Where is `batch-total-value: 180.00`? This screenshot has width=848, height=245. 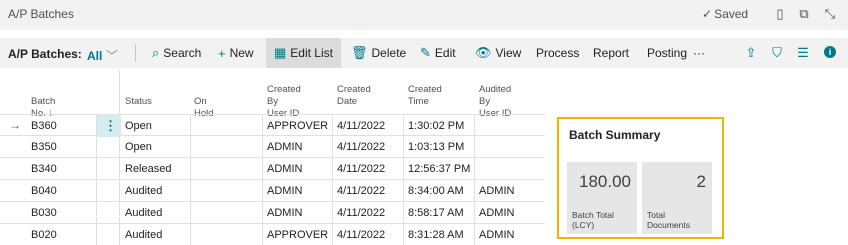
batch-total-value: 180.00 is located at coordinates (605, 181).